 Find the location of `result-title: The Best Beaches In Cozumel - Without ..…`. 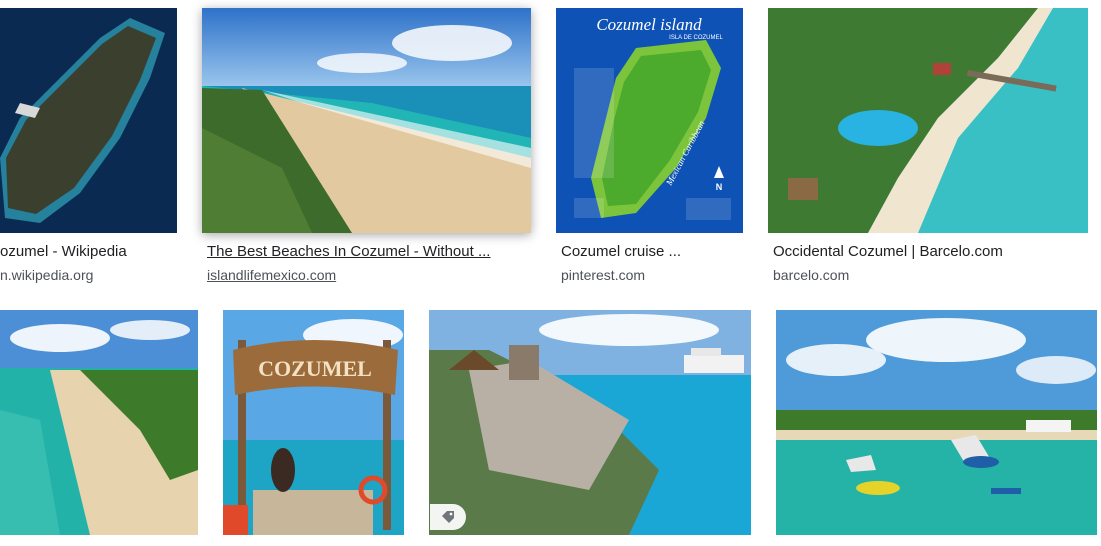

result-title: The Best Beaches In Cozumel - Without ..… is located at coordinates (367, 252).